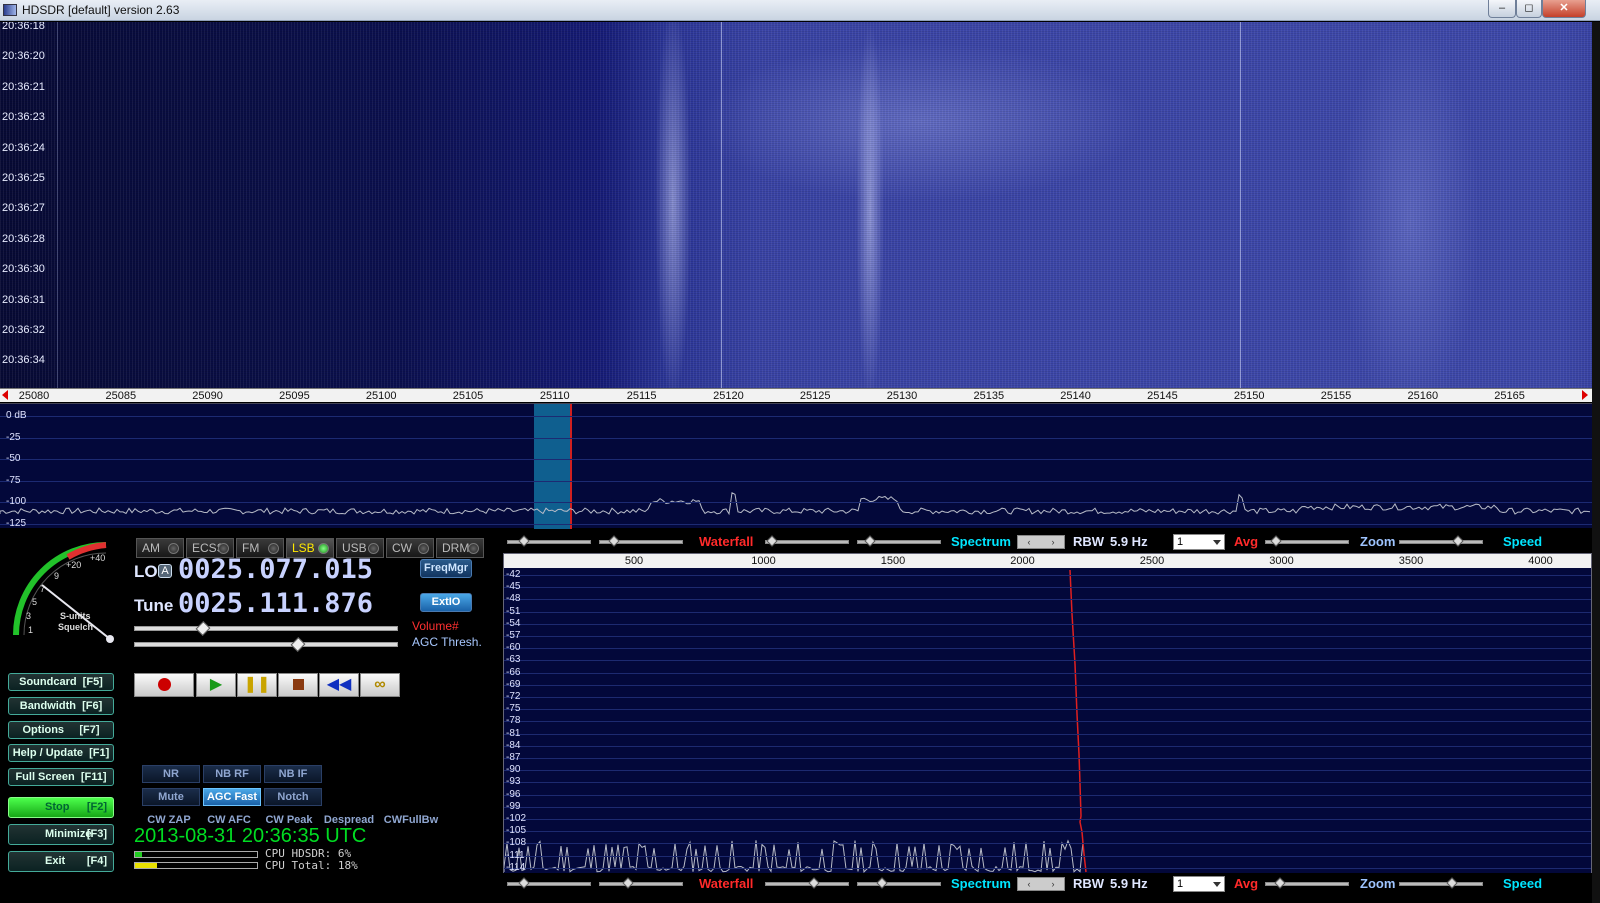 The image size is (1600, 903). I want to click on volume-slider, so click(266, 628).